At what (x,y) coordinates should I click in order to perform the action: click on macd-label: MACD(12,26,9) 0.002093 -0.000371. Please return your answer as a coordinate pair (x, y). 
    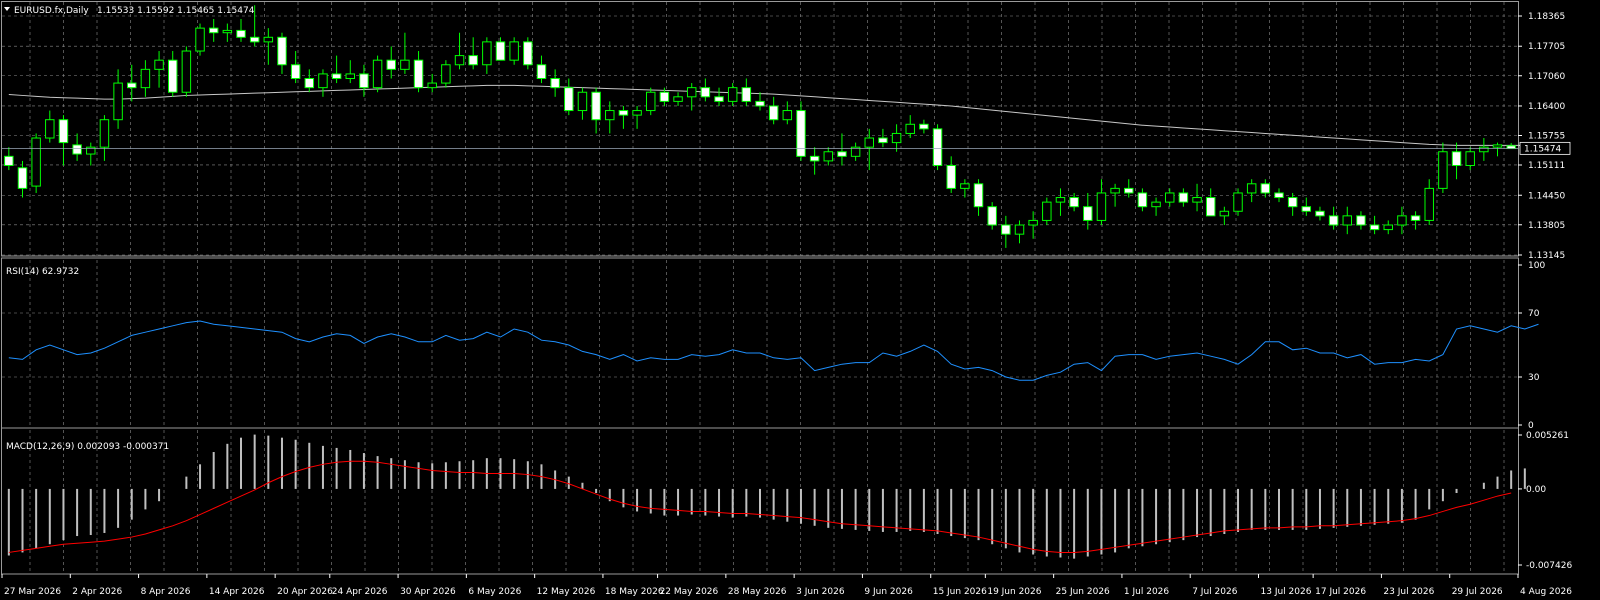
    Looking at the image, I should click on (87, 447).